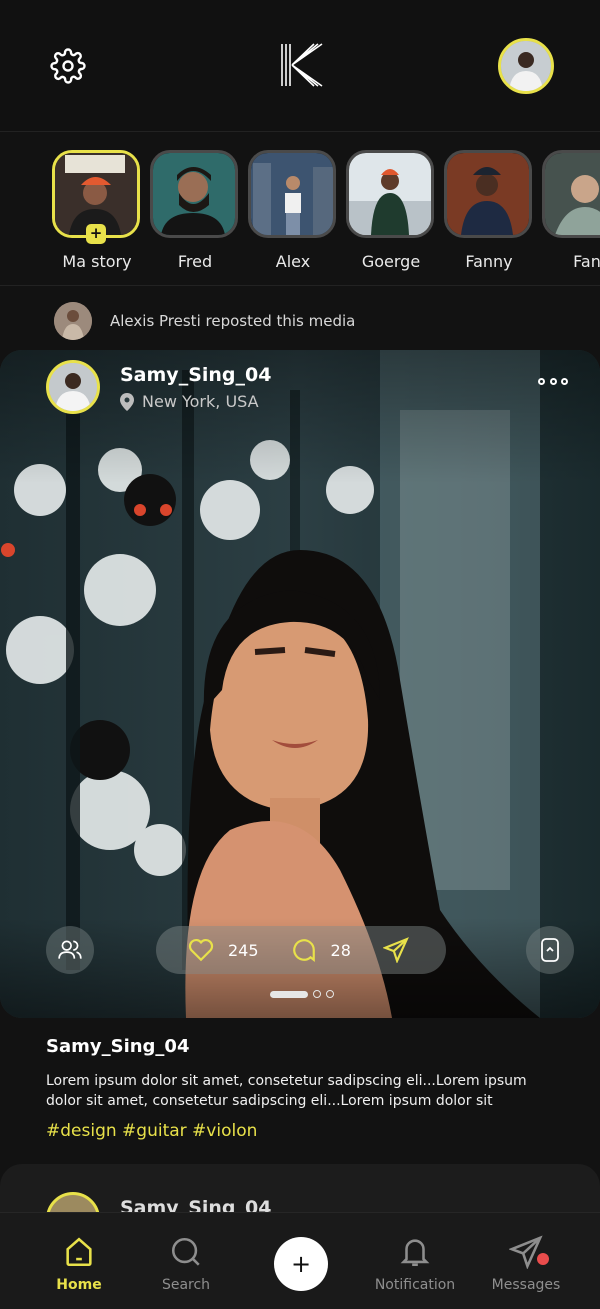 This screenshot has width=600, height=1309. What do you see at coordinates (195, 375) in the screenshot?
I see `post-author-name: Samy_Sing_04` at bounding box center [195, 375].